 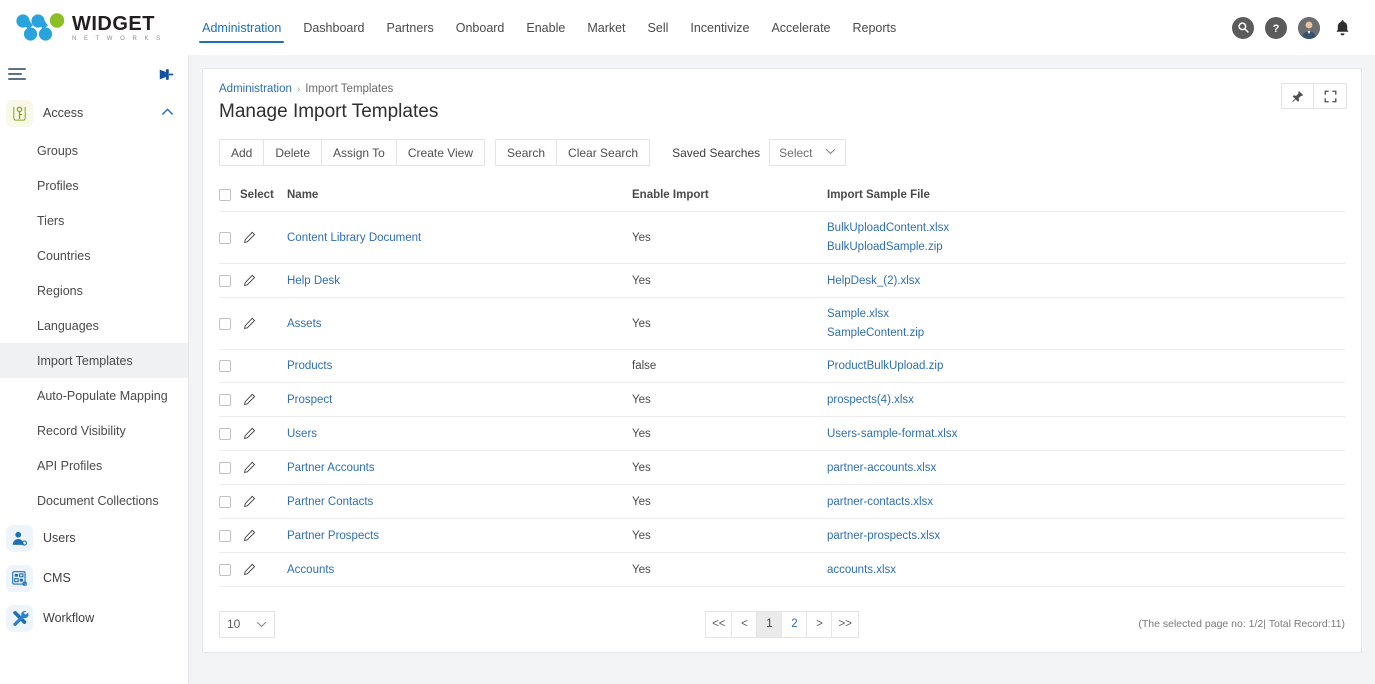 I want to click on select-all-checkbox, so click(x=225, y=195).